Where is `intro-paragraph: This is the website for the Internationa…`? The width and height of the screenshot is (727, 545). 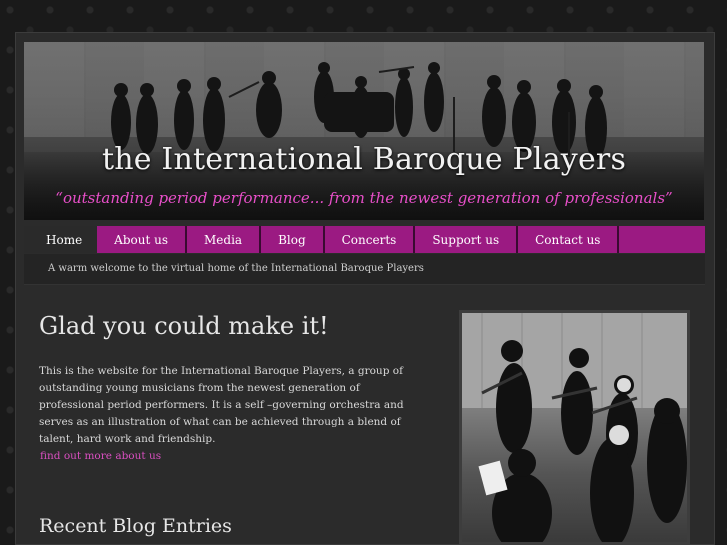 intro-paragraph: This is the website for the Internationa… is located at coordinates (221, 405).